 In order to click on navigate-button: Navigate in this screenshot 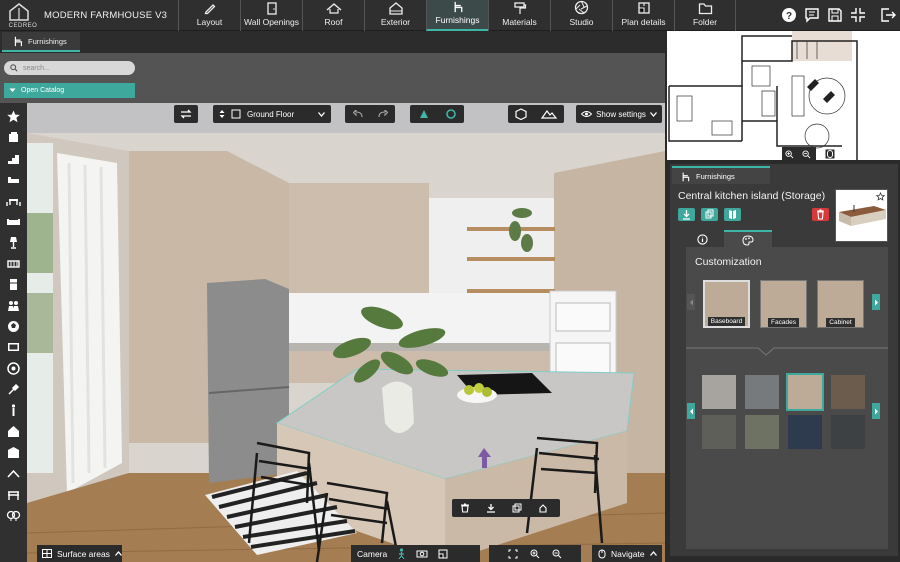, I will do `click(627, 553)`.